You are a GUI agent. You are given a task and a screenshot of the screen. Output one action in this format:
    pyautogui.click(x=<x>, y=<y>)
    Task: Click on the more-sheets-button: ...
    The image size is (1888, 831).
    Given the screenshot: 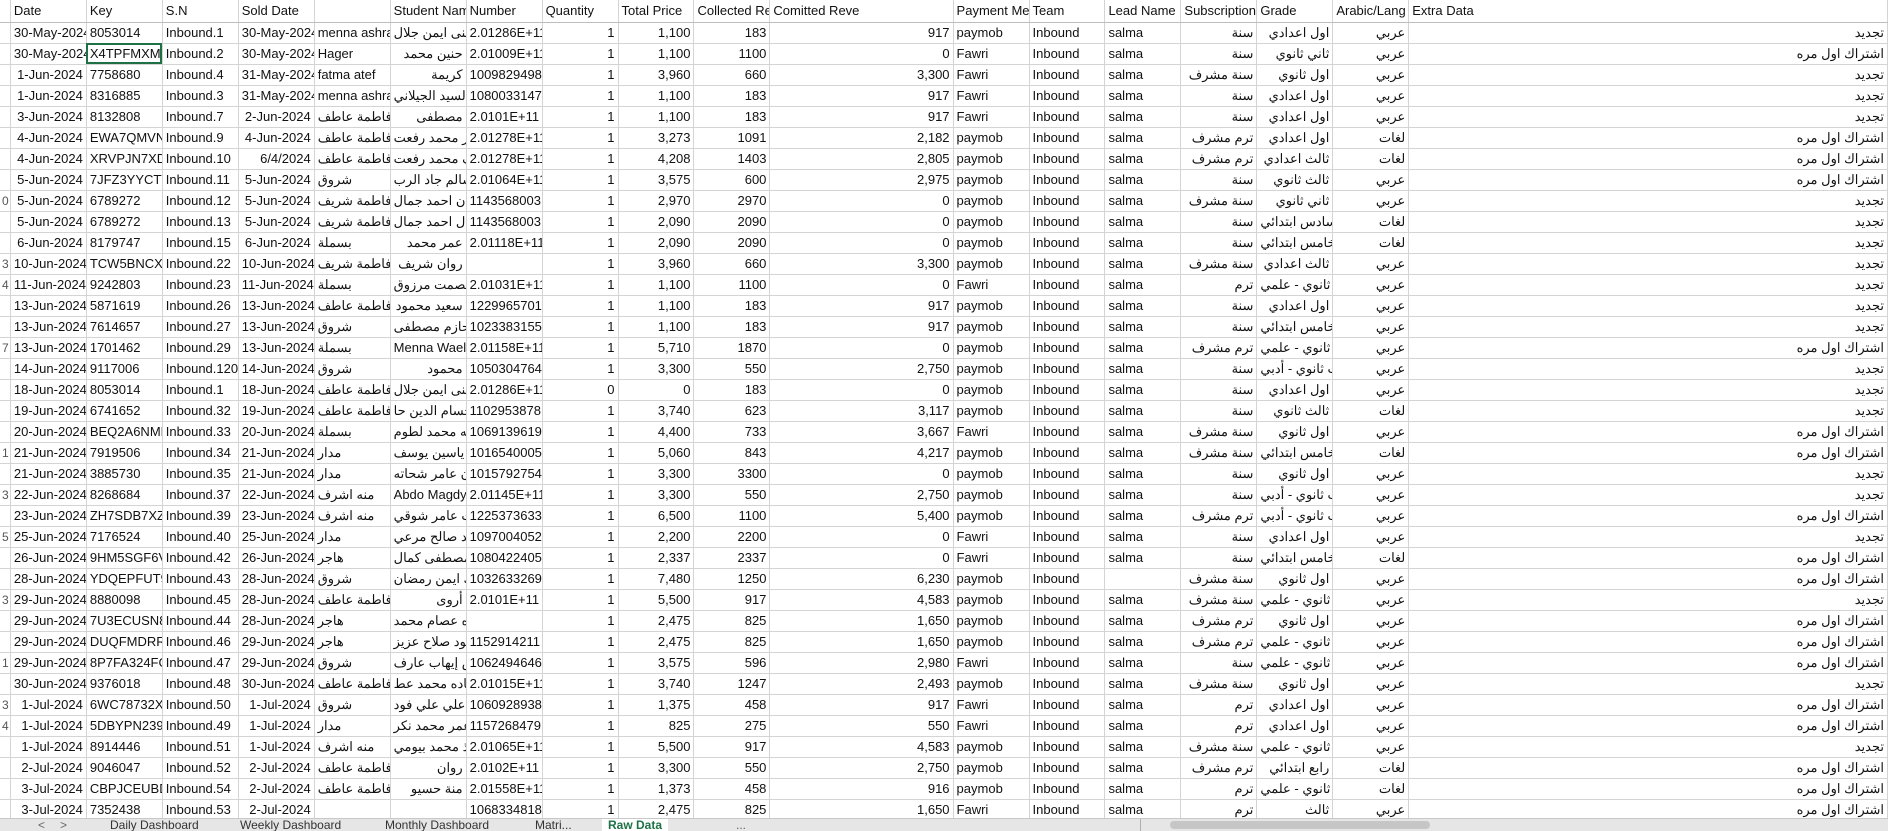 What is the action you would take?
    pyautogui.click(x=741, y=825)
    